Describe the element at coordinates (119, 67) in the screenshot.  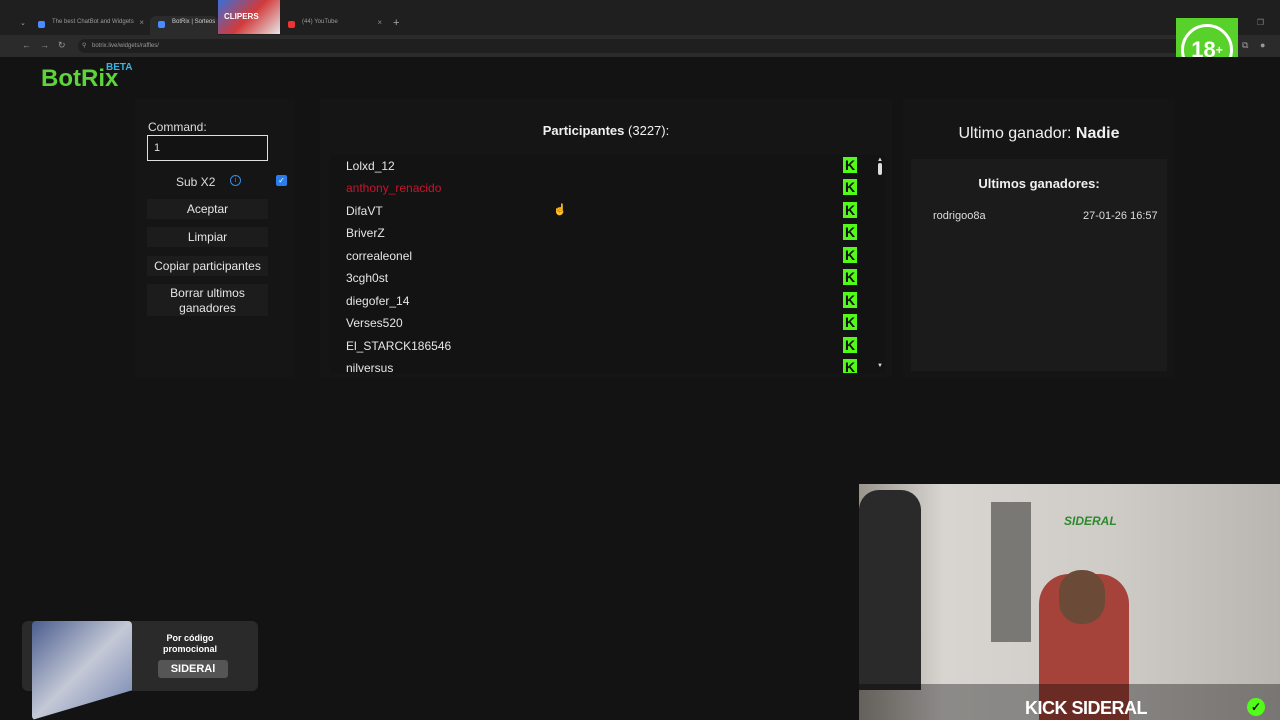
I see `beta-badge: BETA` at that location.